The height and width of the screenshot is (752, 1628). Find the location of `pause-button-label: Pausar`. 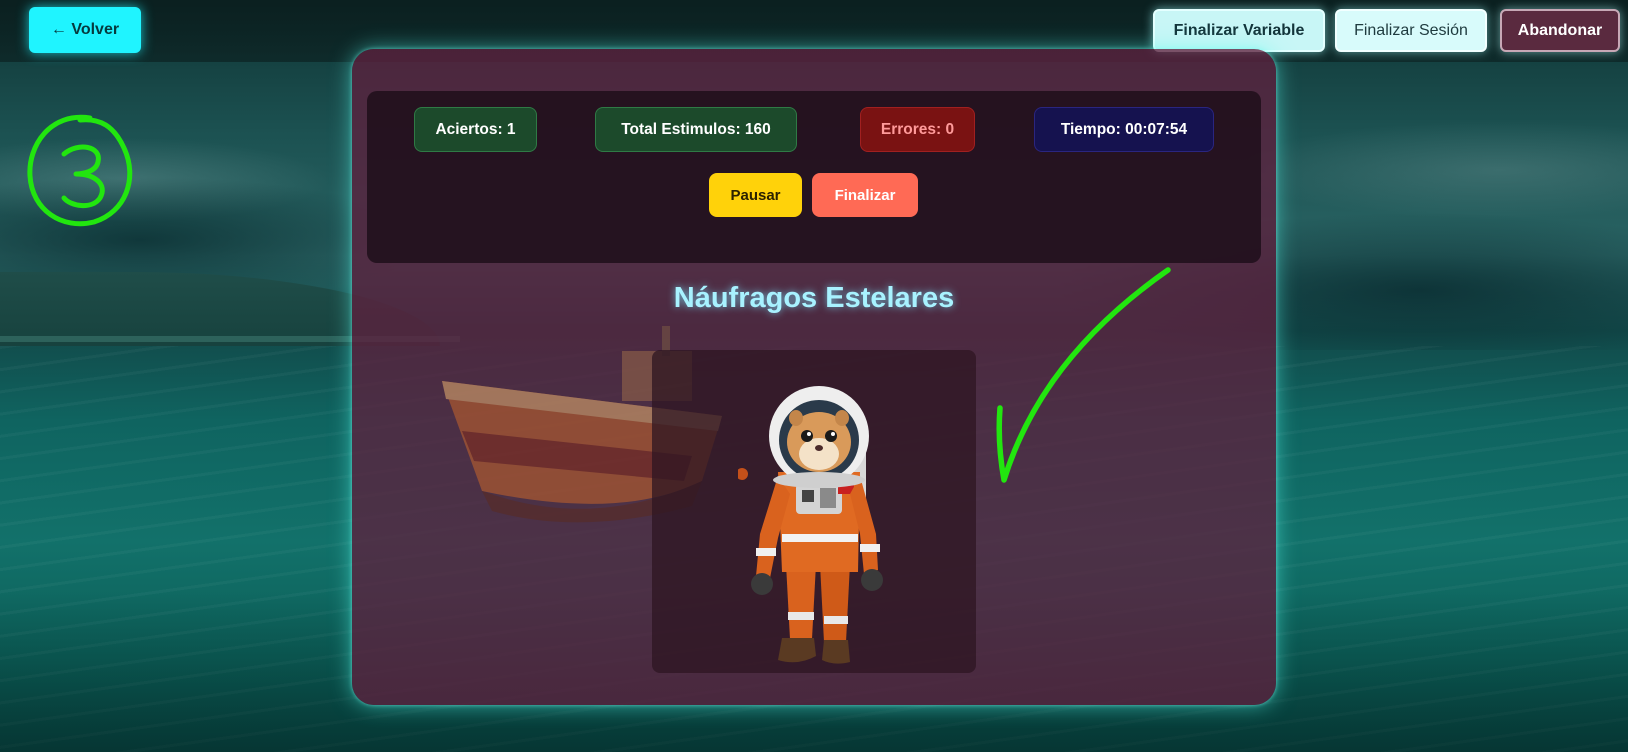

pause-button-label: Pausar is located at coordinates (755, 195).